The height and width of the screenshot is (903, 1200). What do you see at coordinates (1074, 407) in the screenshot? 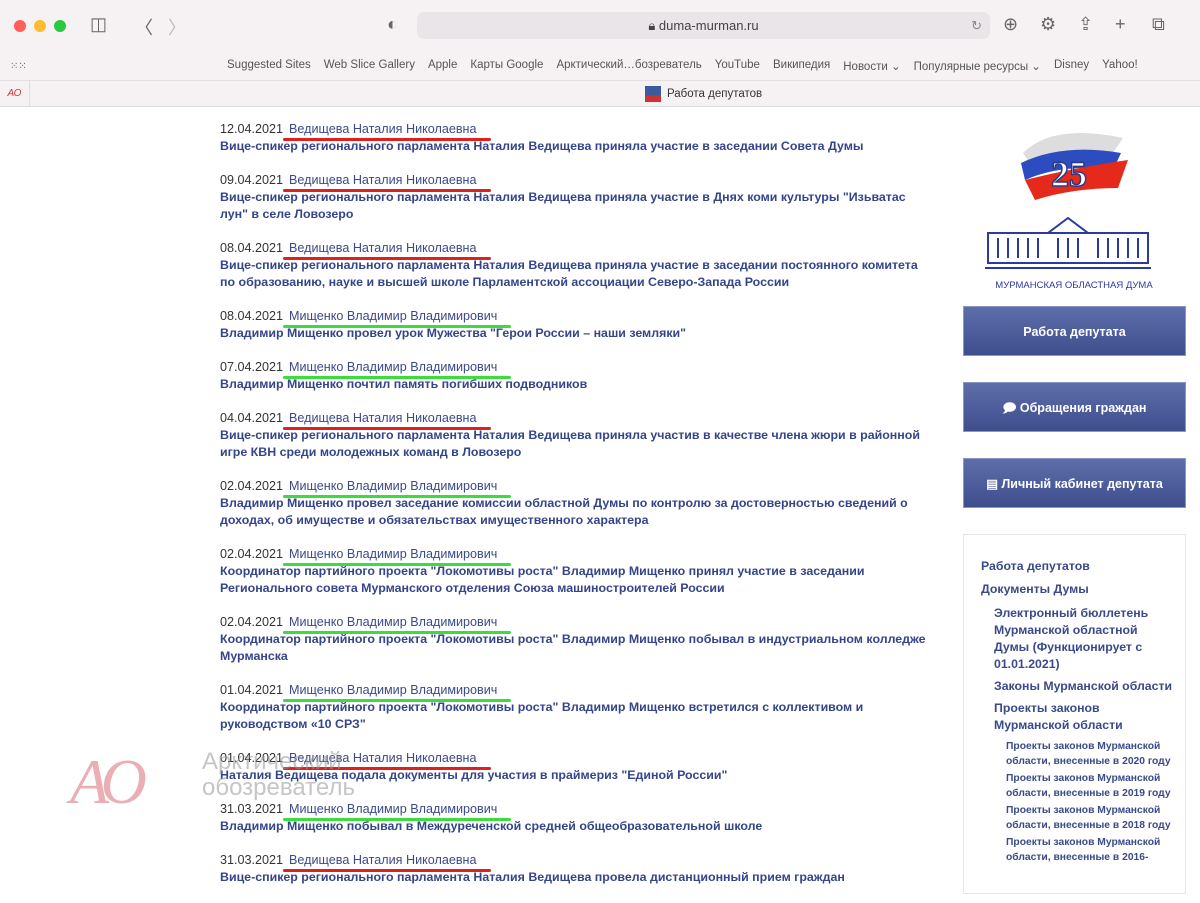
I see `sidebar-button: 🗩︎ Обращения граждан` at bounding box center [1074, 407].